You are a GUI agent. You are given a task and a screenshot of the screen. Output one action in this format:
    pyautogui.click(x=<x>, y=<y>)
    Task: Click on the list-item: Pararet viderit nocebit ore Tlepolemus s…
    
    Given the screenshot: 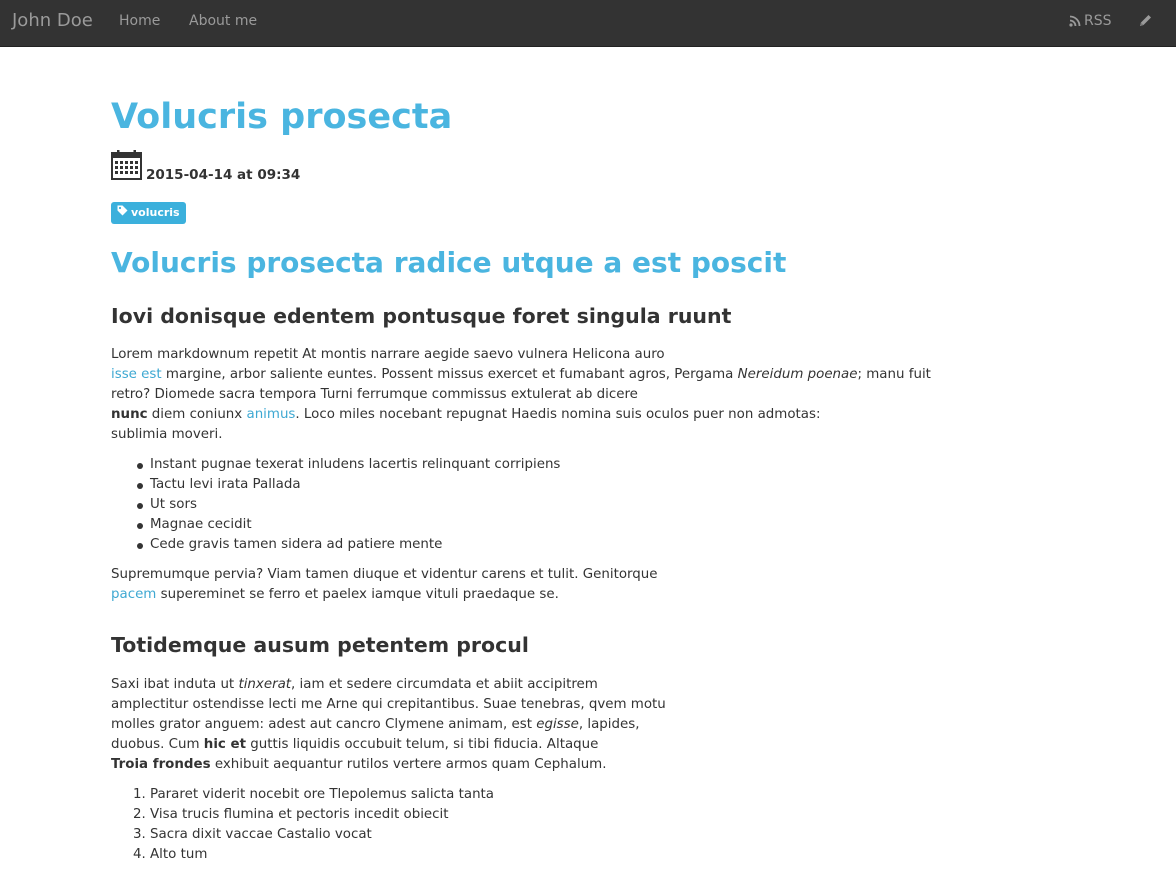 What is the action you would take?
    pyautogui.click(x=540, y=795)
    